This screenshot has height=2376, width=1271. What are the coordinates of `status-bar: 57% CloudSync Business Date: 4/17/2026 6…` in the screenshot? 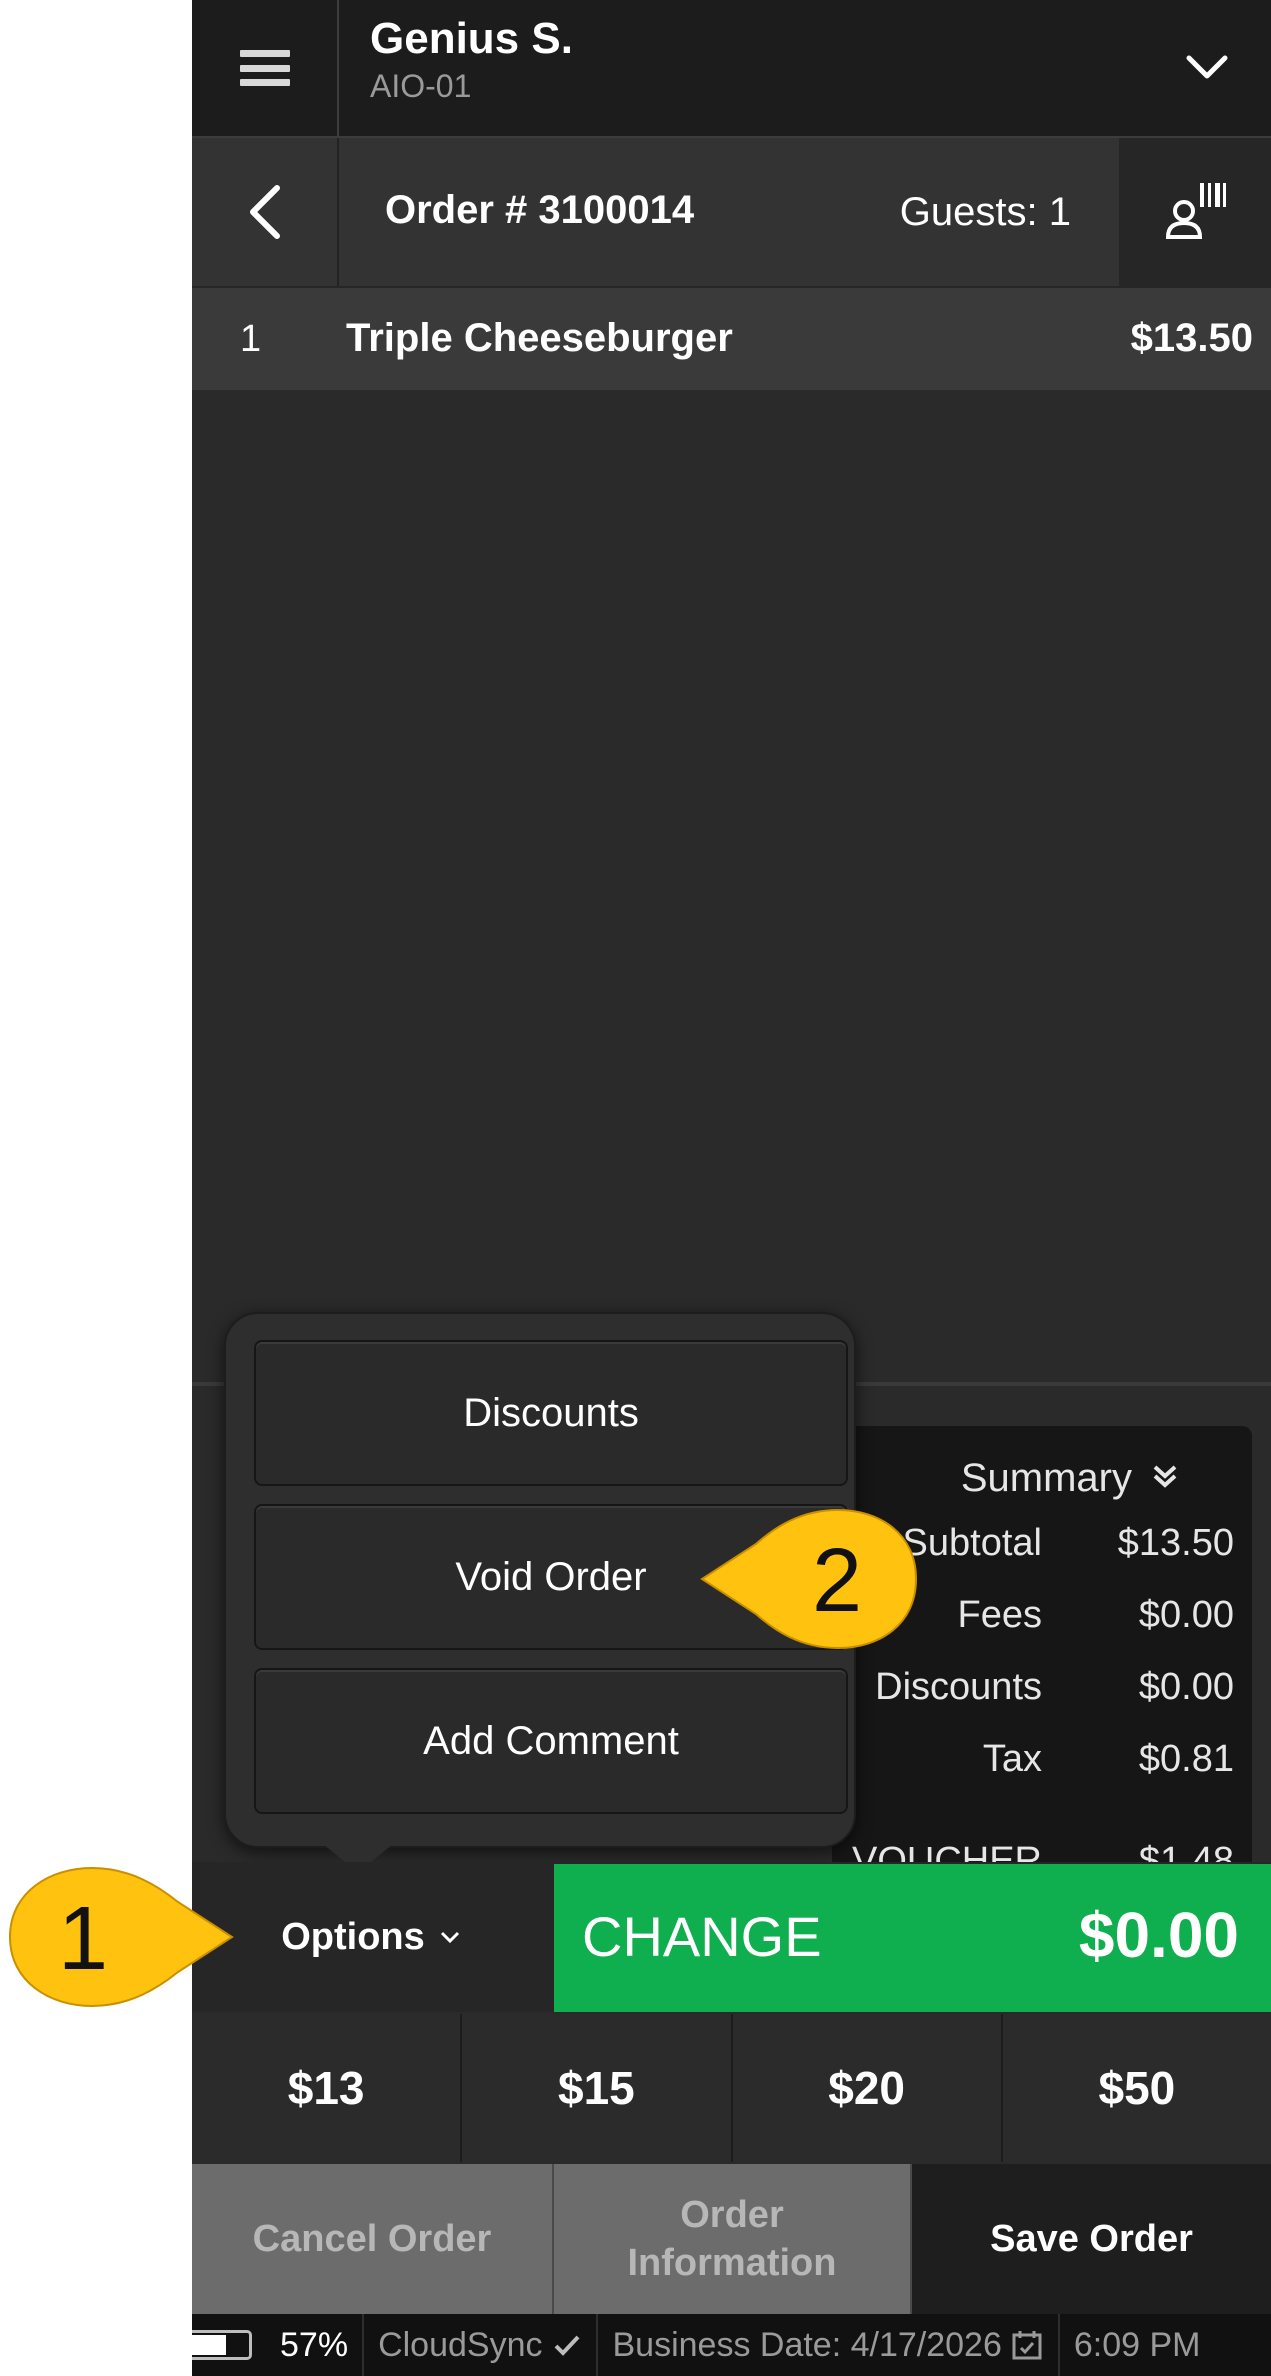 It's located at (731, 2345).